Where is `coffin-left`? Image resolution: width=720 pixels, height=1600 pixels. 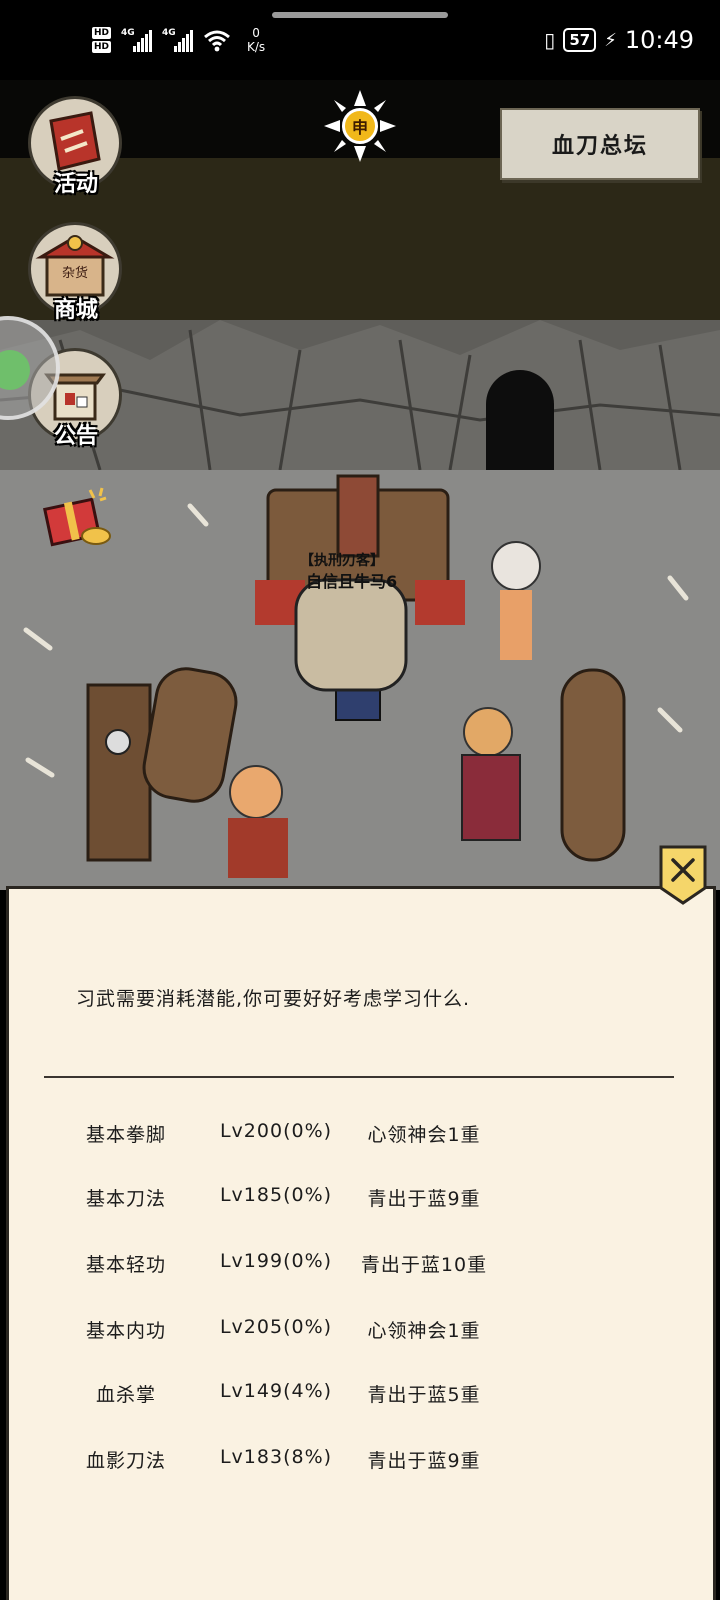 coffin-left is located at coordinates (162, 764).